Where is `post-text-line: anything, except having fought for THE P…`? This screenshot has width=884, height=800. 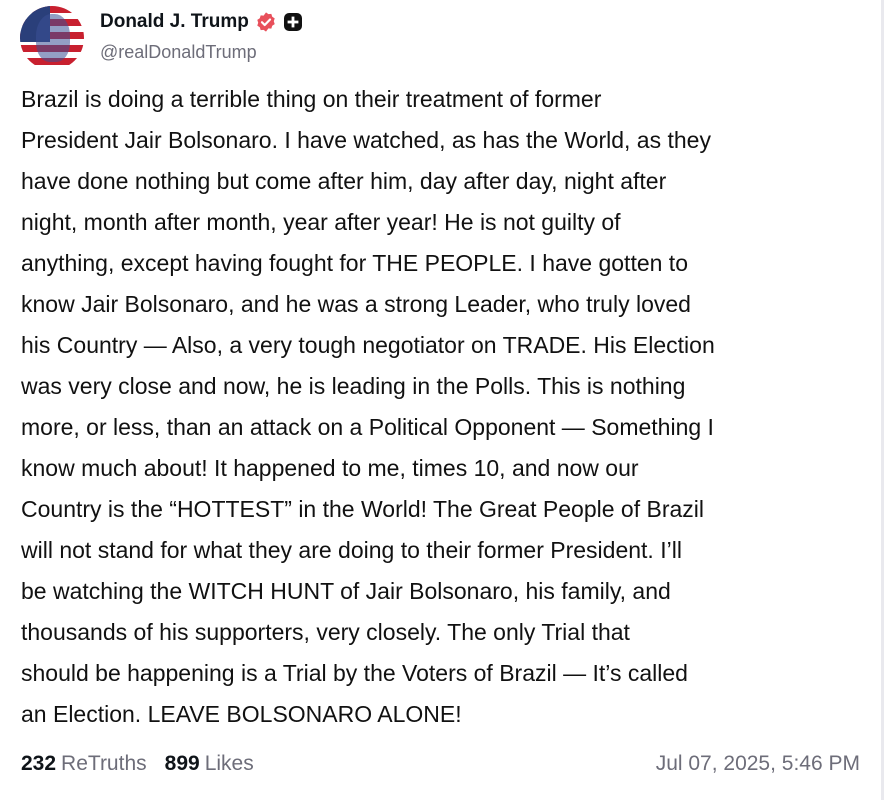 post-text-line: anything, except having fought for THE P… is located at coordinates (354, 263).